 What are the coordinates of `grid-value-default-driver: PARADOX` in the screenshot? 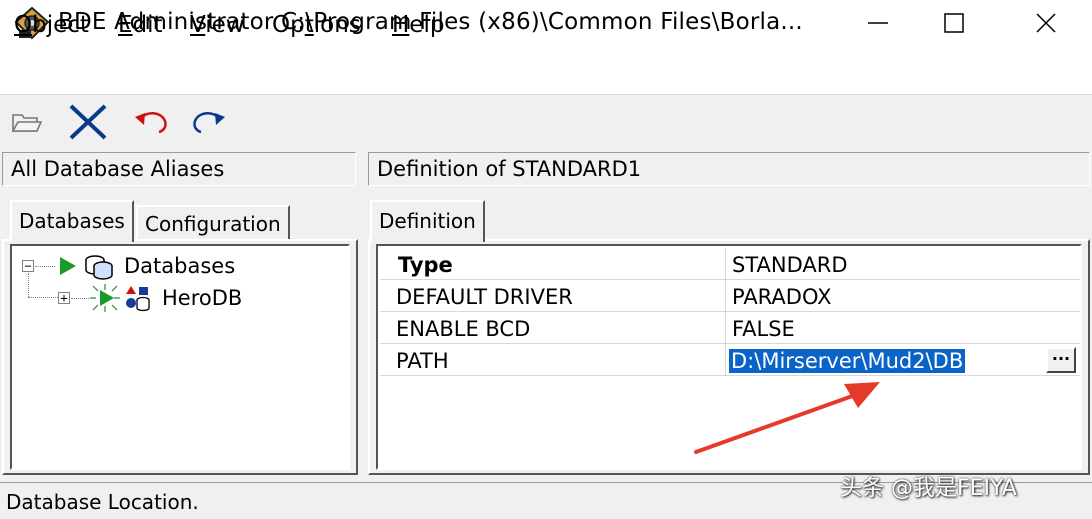 It's located at (782, 297).